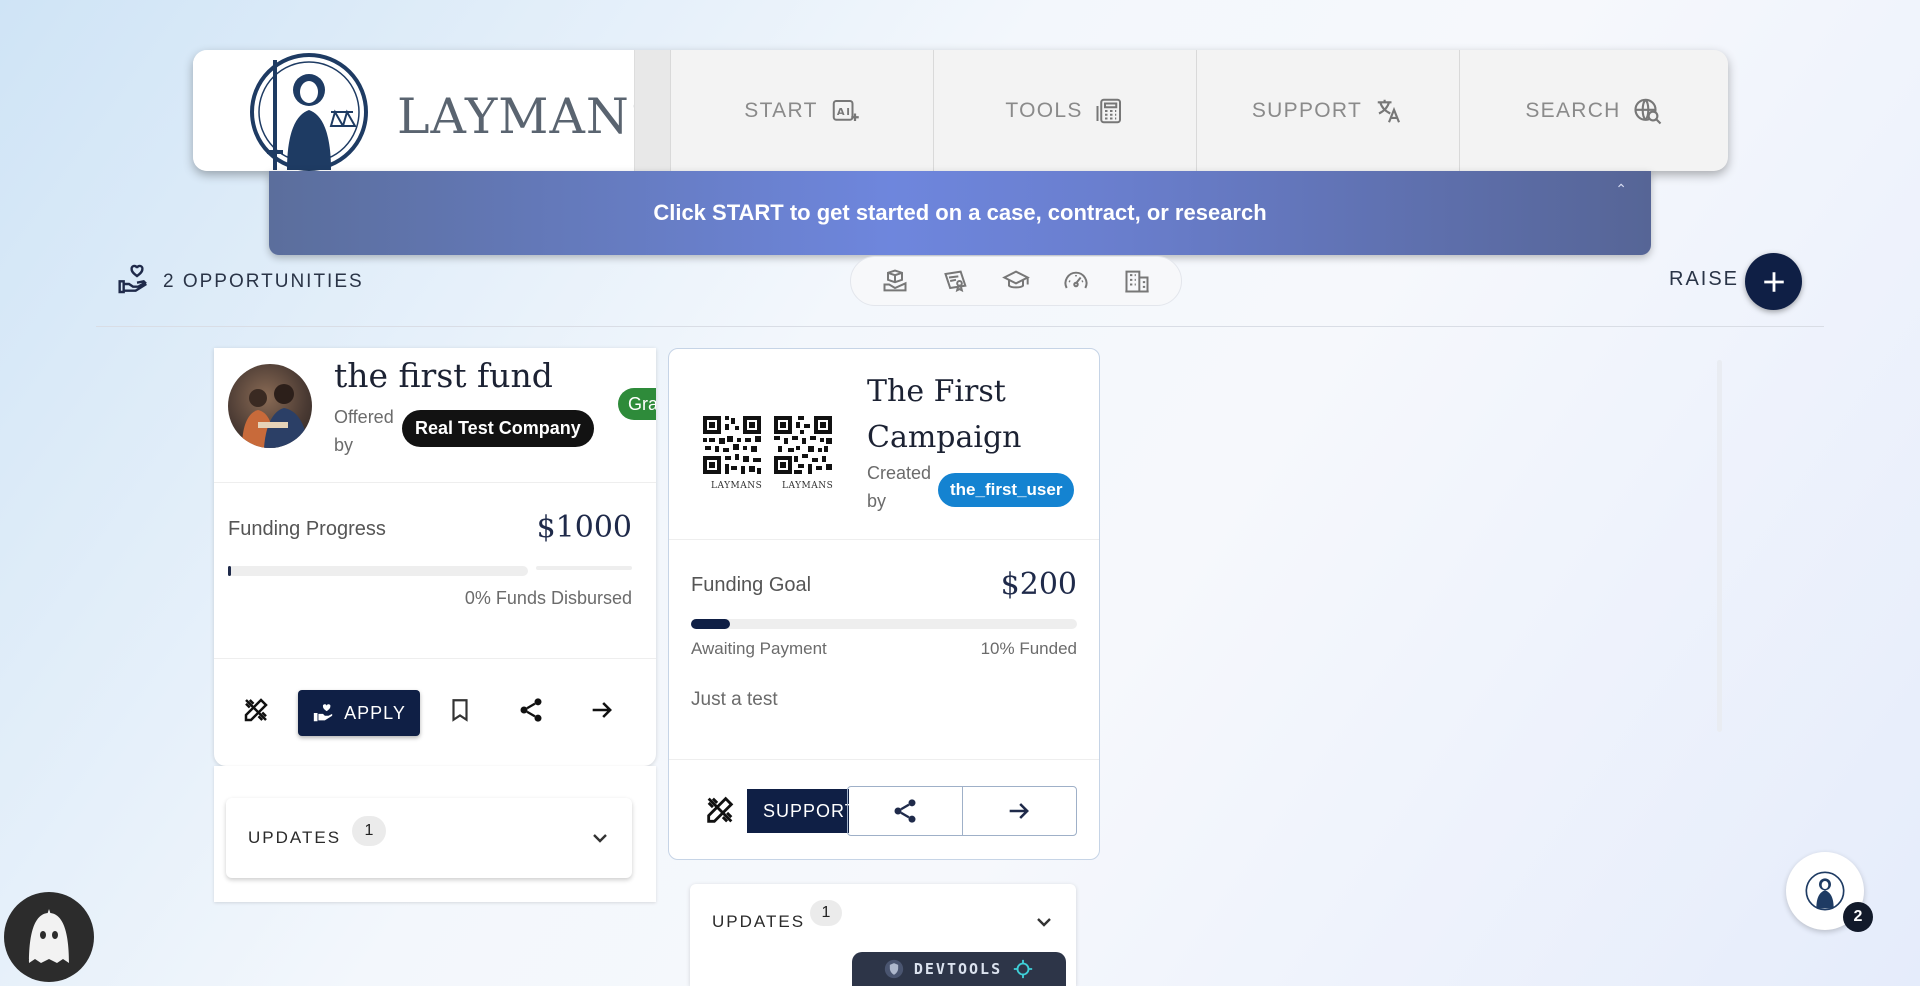  Describe the element at coordinates (263, 281) in the screenshot. I see `opportunities-count: 2 OPPORTUNITIES` at that location.